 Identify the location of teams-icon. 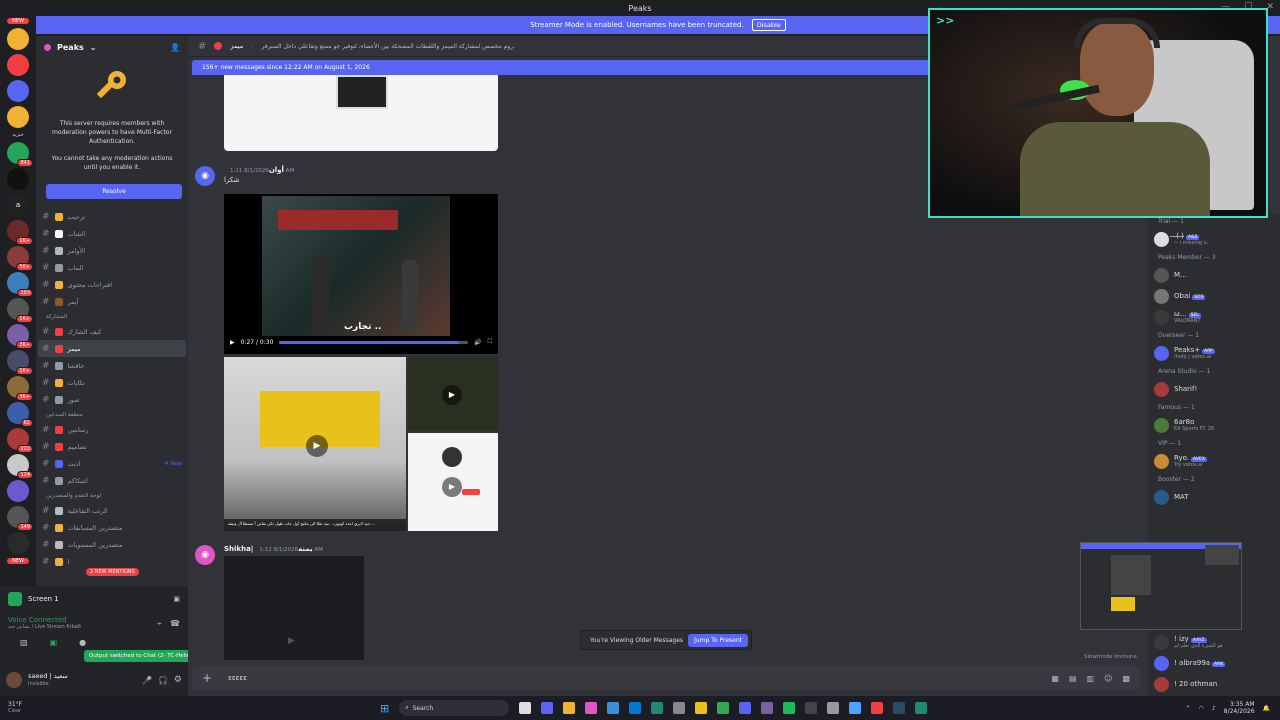
(547, 708).